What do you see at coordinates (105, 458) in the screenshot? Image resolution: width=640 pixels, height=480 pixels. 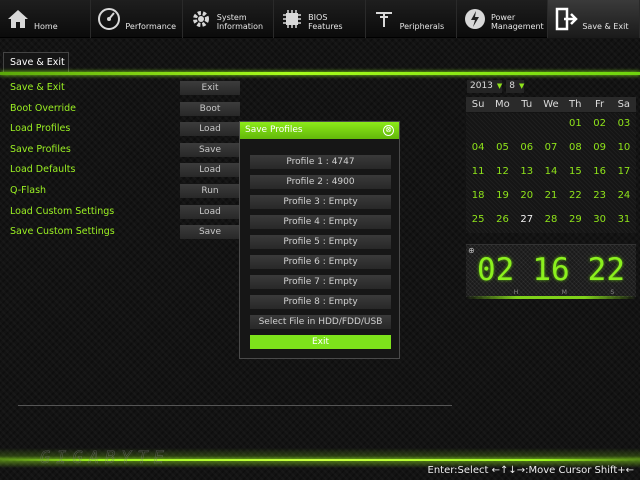 I see `brand-watermark: GIGABYTE` at bounding box center [105, 458].